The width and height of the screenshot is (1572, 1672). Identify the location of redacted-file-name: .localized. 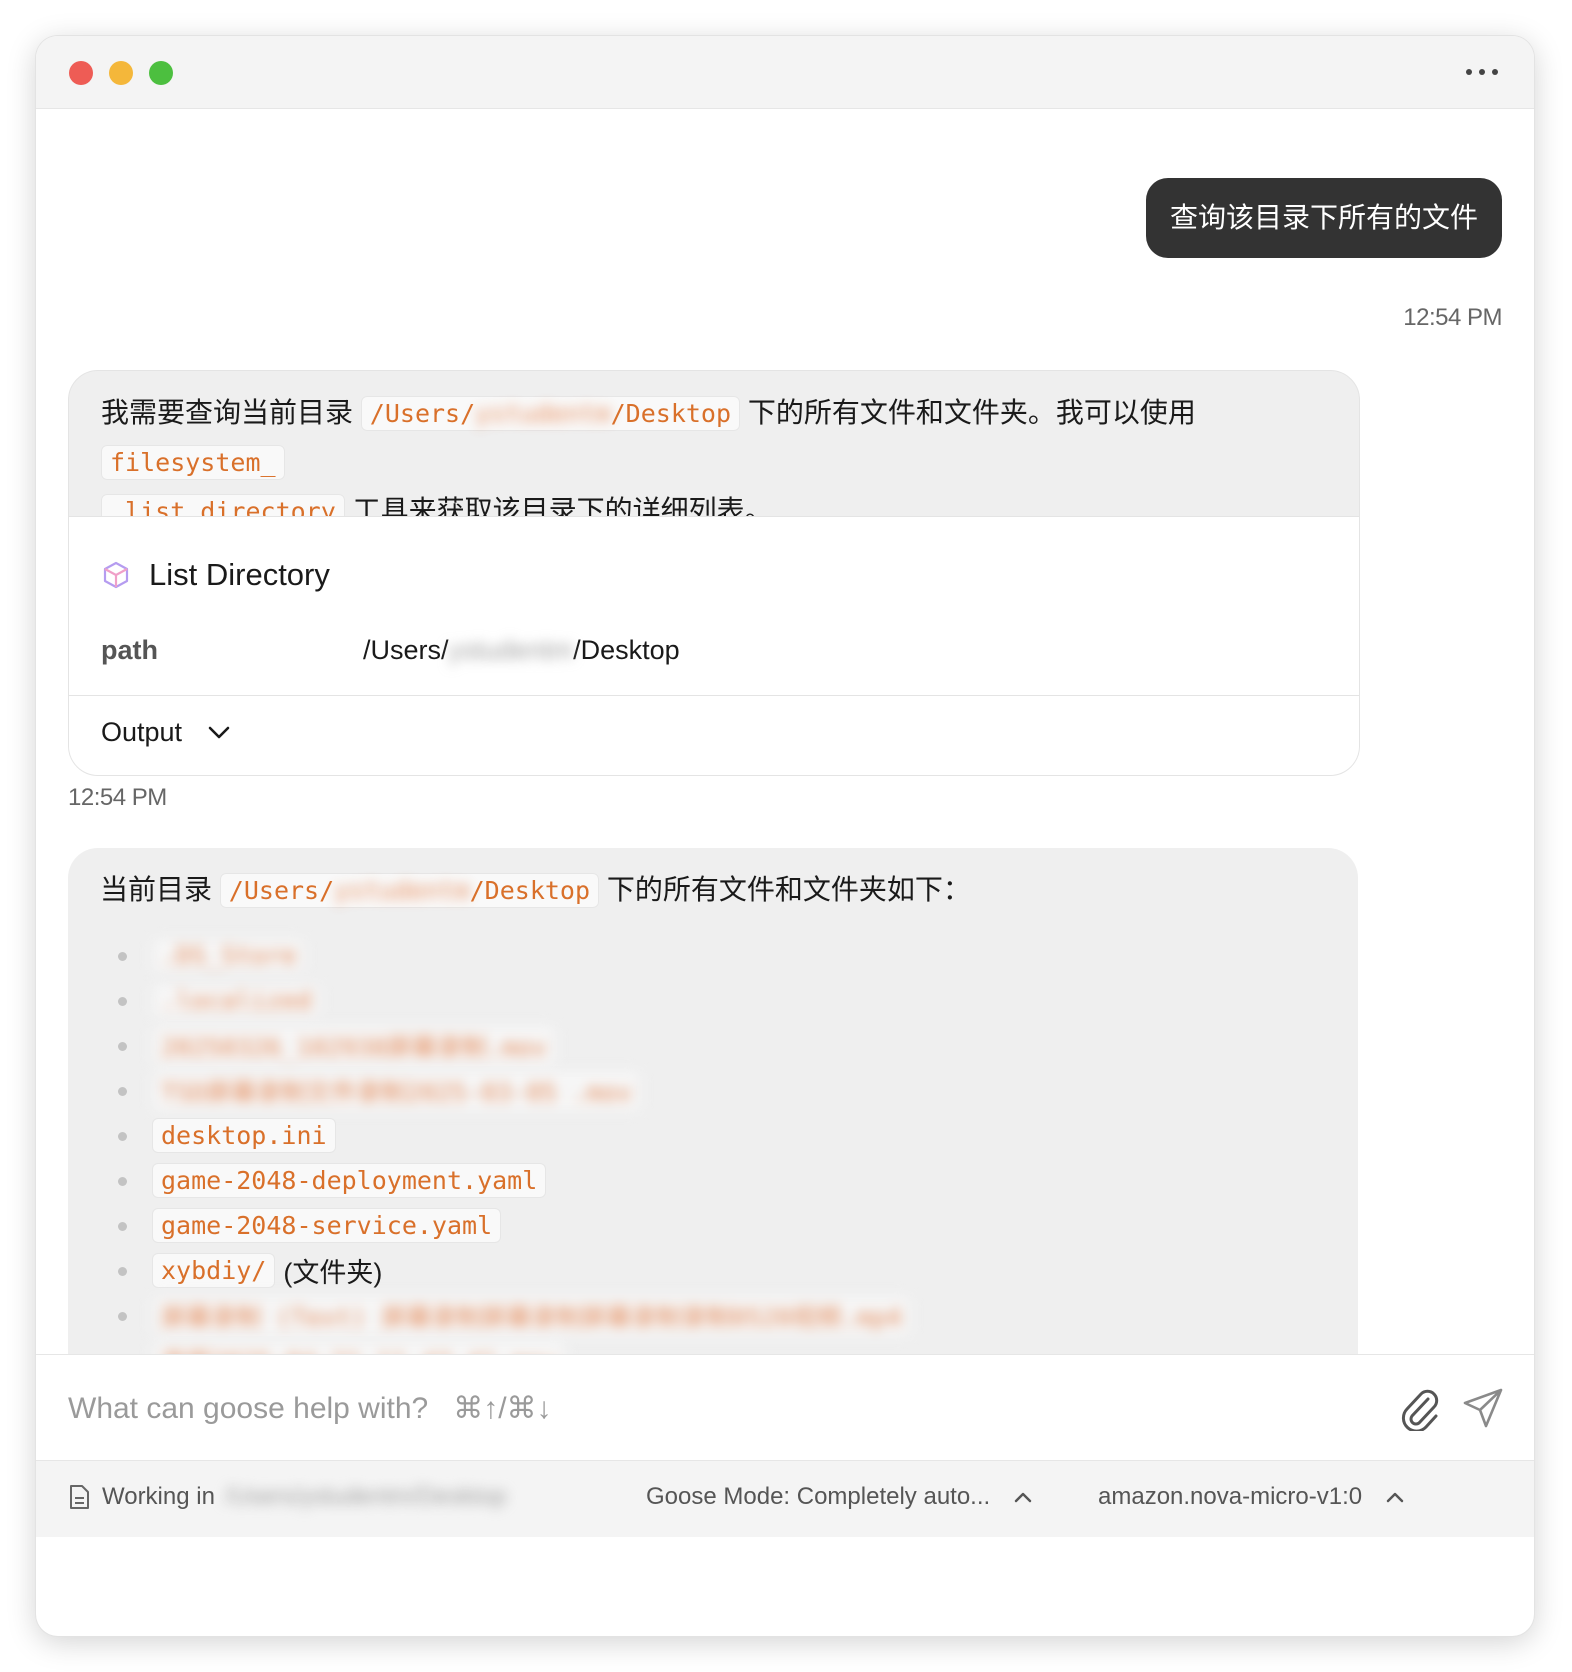
(236, 1000).